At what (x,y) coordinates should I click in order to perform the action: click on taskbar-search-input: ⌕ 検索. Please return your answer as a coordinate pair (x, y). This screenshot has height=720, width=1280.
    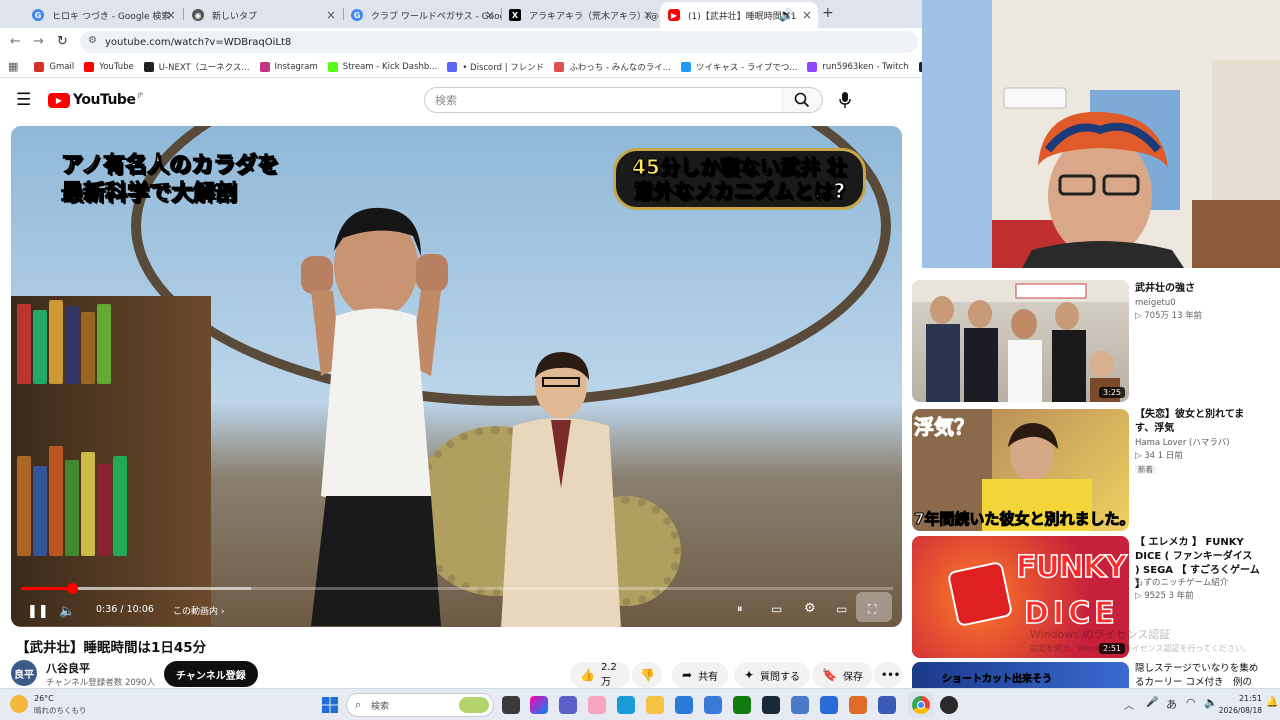
    Looking at the image, I should click on (420, 705).